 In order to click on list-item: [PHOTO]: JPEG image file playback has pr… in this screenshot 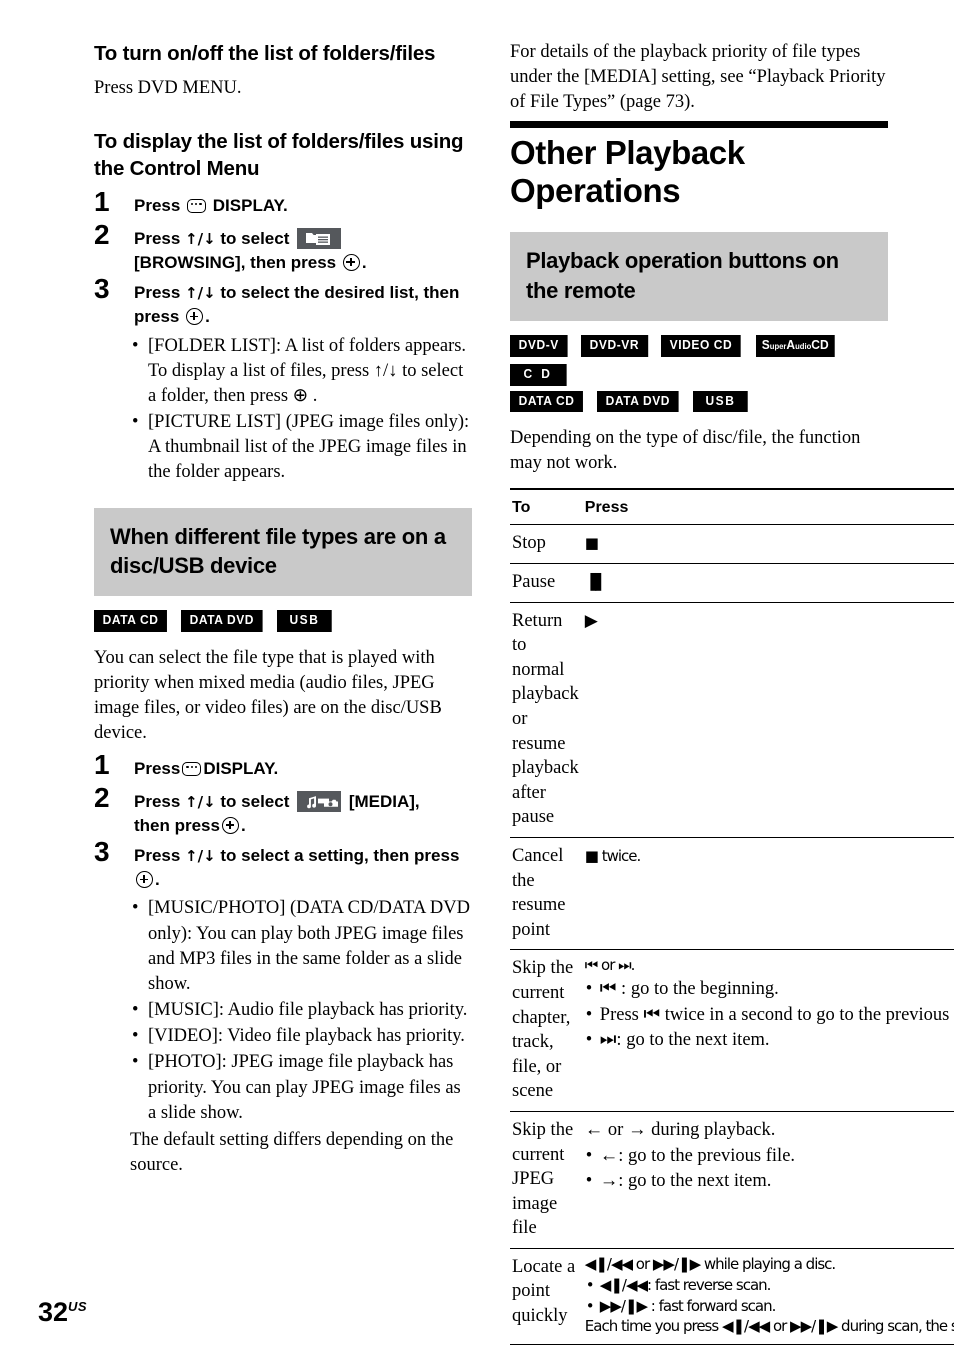, I will do `click(301, 1087)`.